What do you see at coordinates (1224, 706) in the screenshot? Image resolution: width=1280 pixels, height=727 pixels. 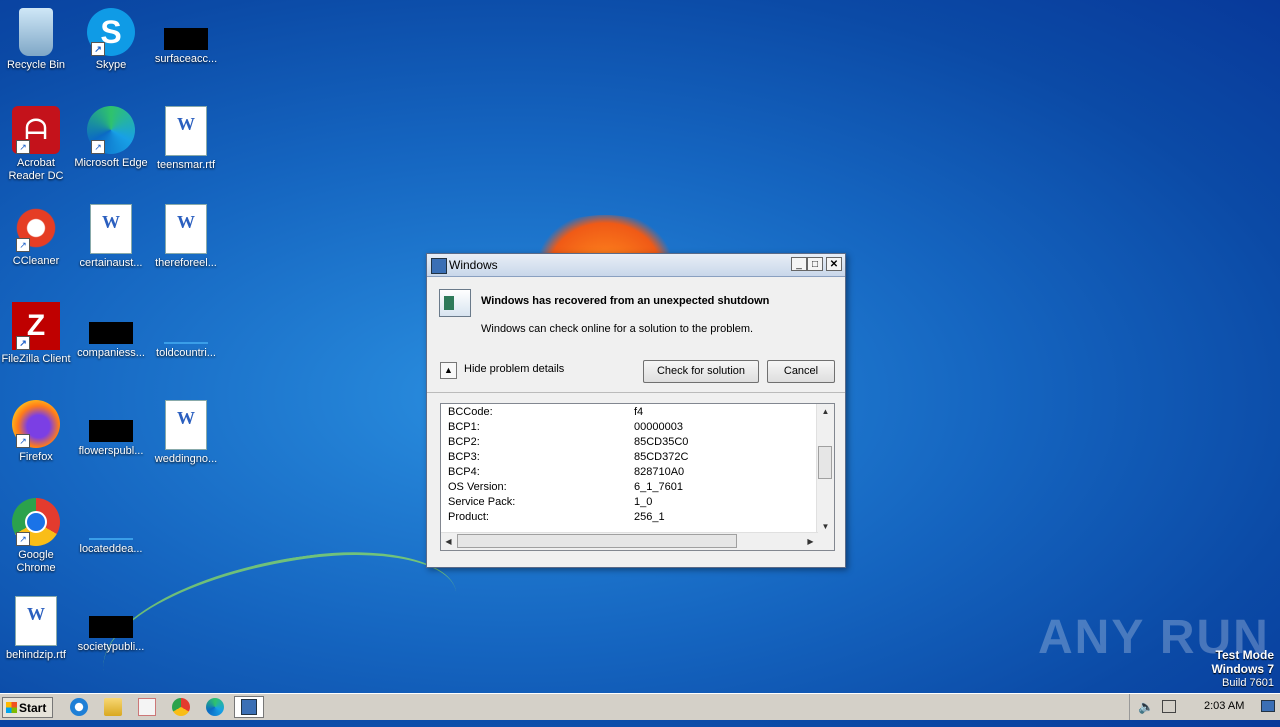 I see `clock: 2:03 AM` at bounding box center [1224, 706].